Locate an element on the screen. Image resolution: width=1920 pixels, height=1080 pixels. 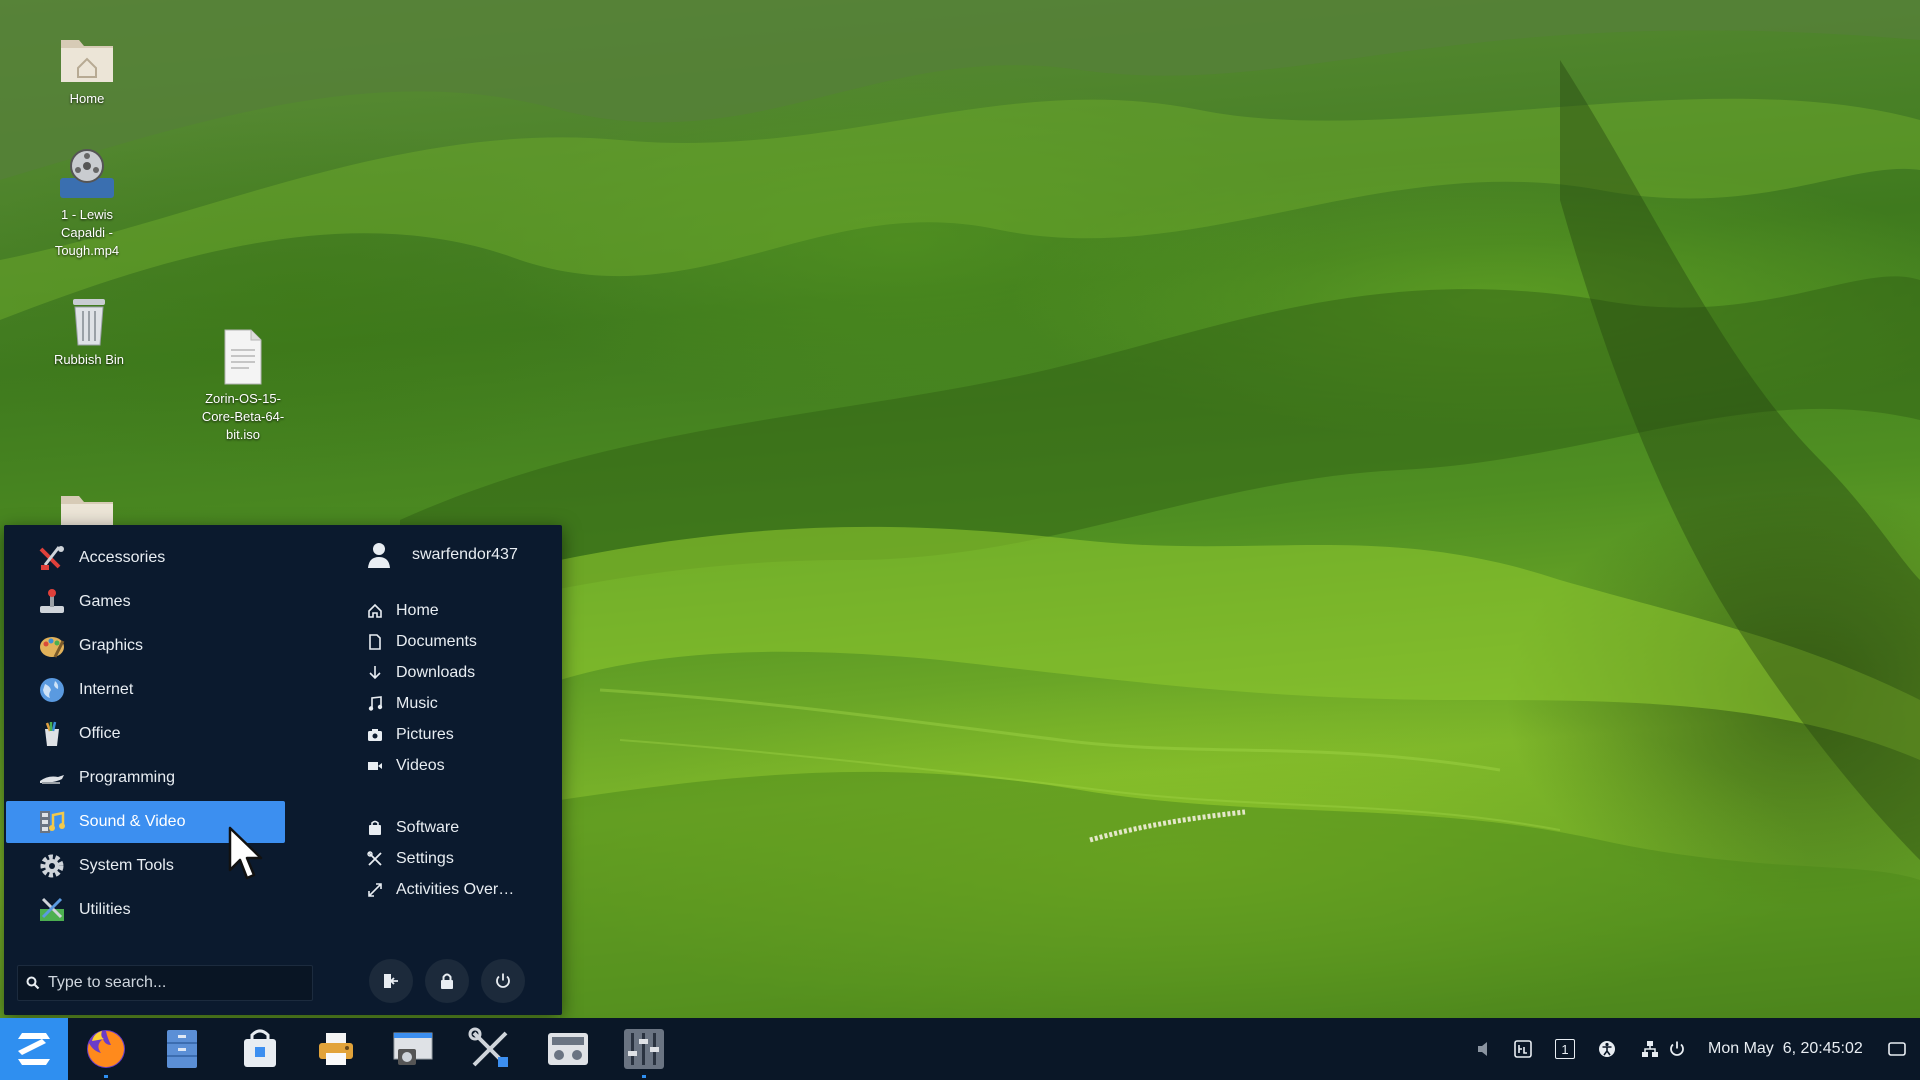
category-games: Games is located at coordinates (144, 602).